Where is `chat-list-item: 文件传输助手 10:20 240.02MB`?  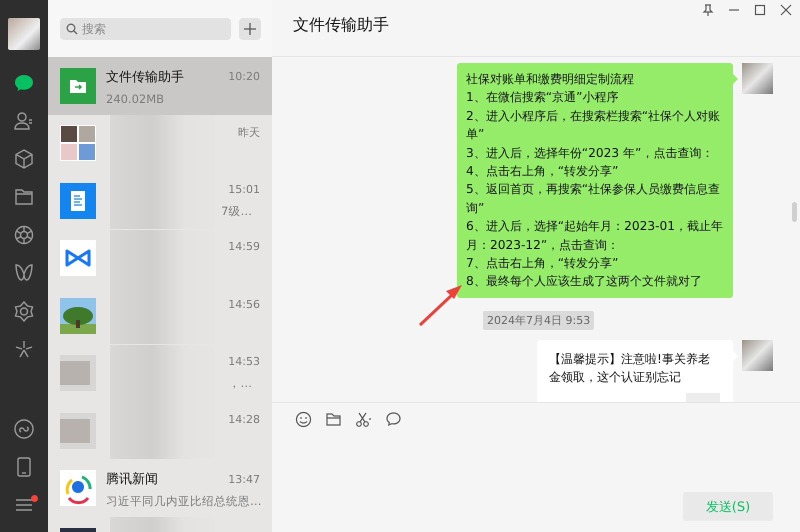 chat-list-item: 文件传输助手 10:20 240.02MB is located at coordinates (160, 85).